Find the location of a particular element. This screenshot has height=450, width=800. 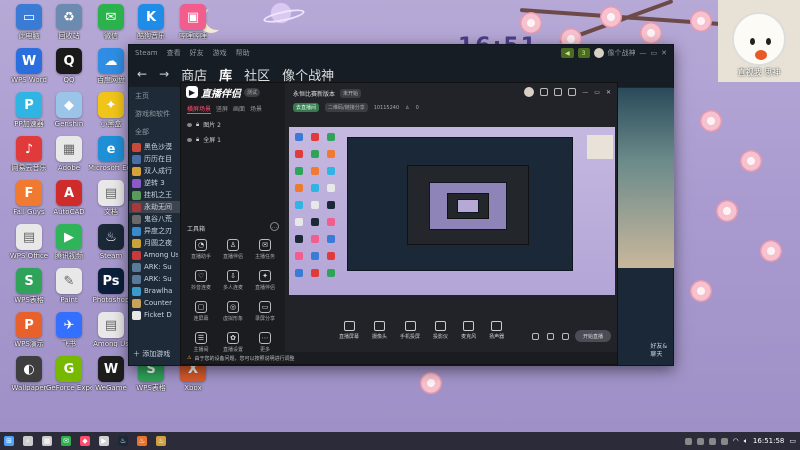

desktop-icon: Q QQ is located at coordinates (69, 66).